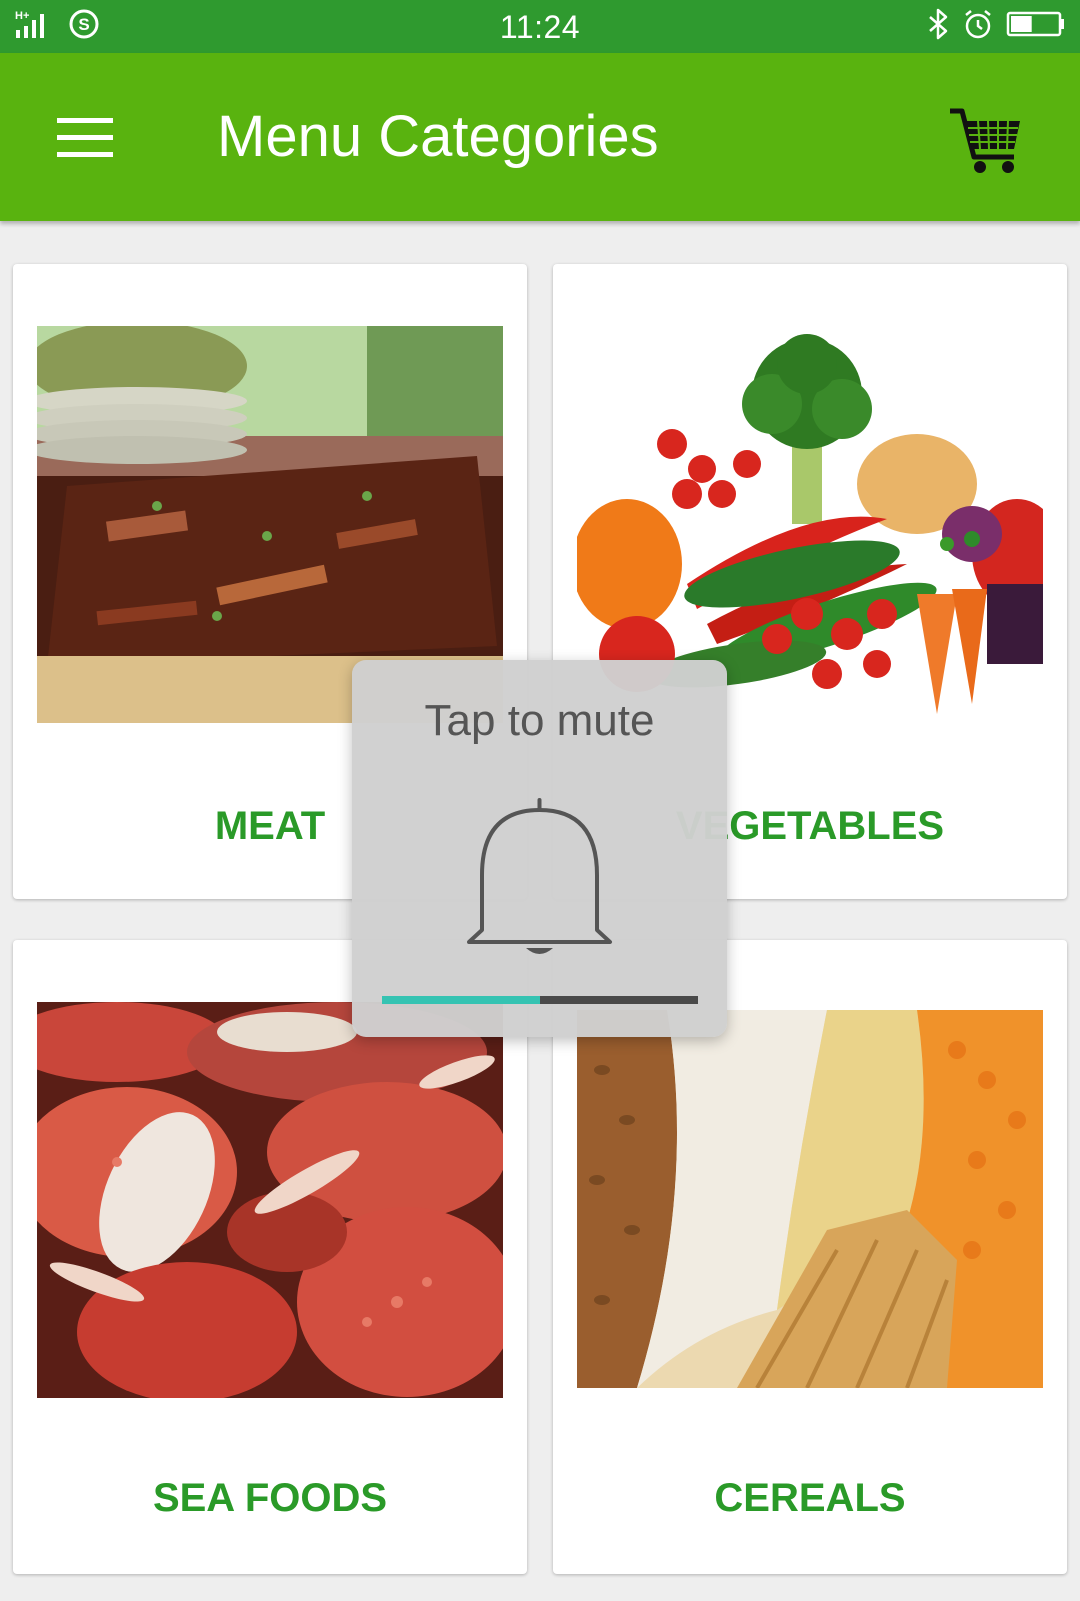 The width and height of the screenshot is (1080, 1601). I want to click on volume-popup: Tap to mute, so click(539, 848).